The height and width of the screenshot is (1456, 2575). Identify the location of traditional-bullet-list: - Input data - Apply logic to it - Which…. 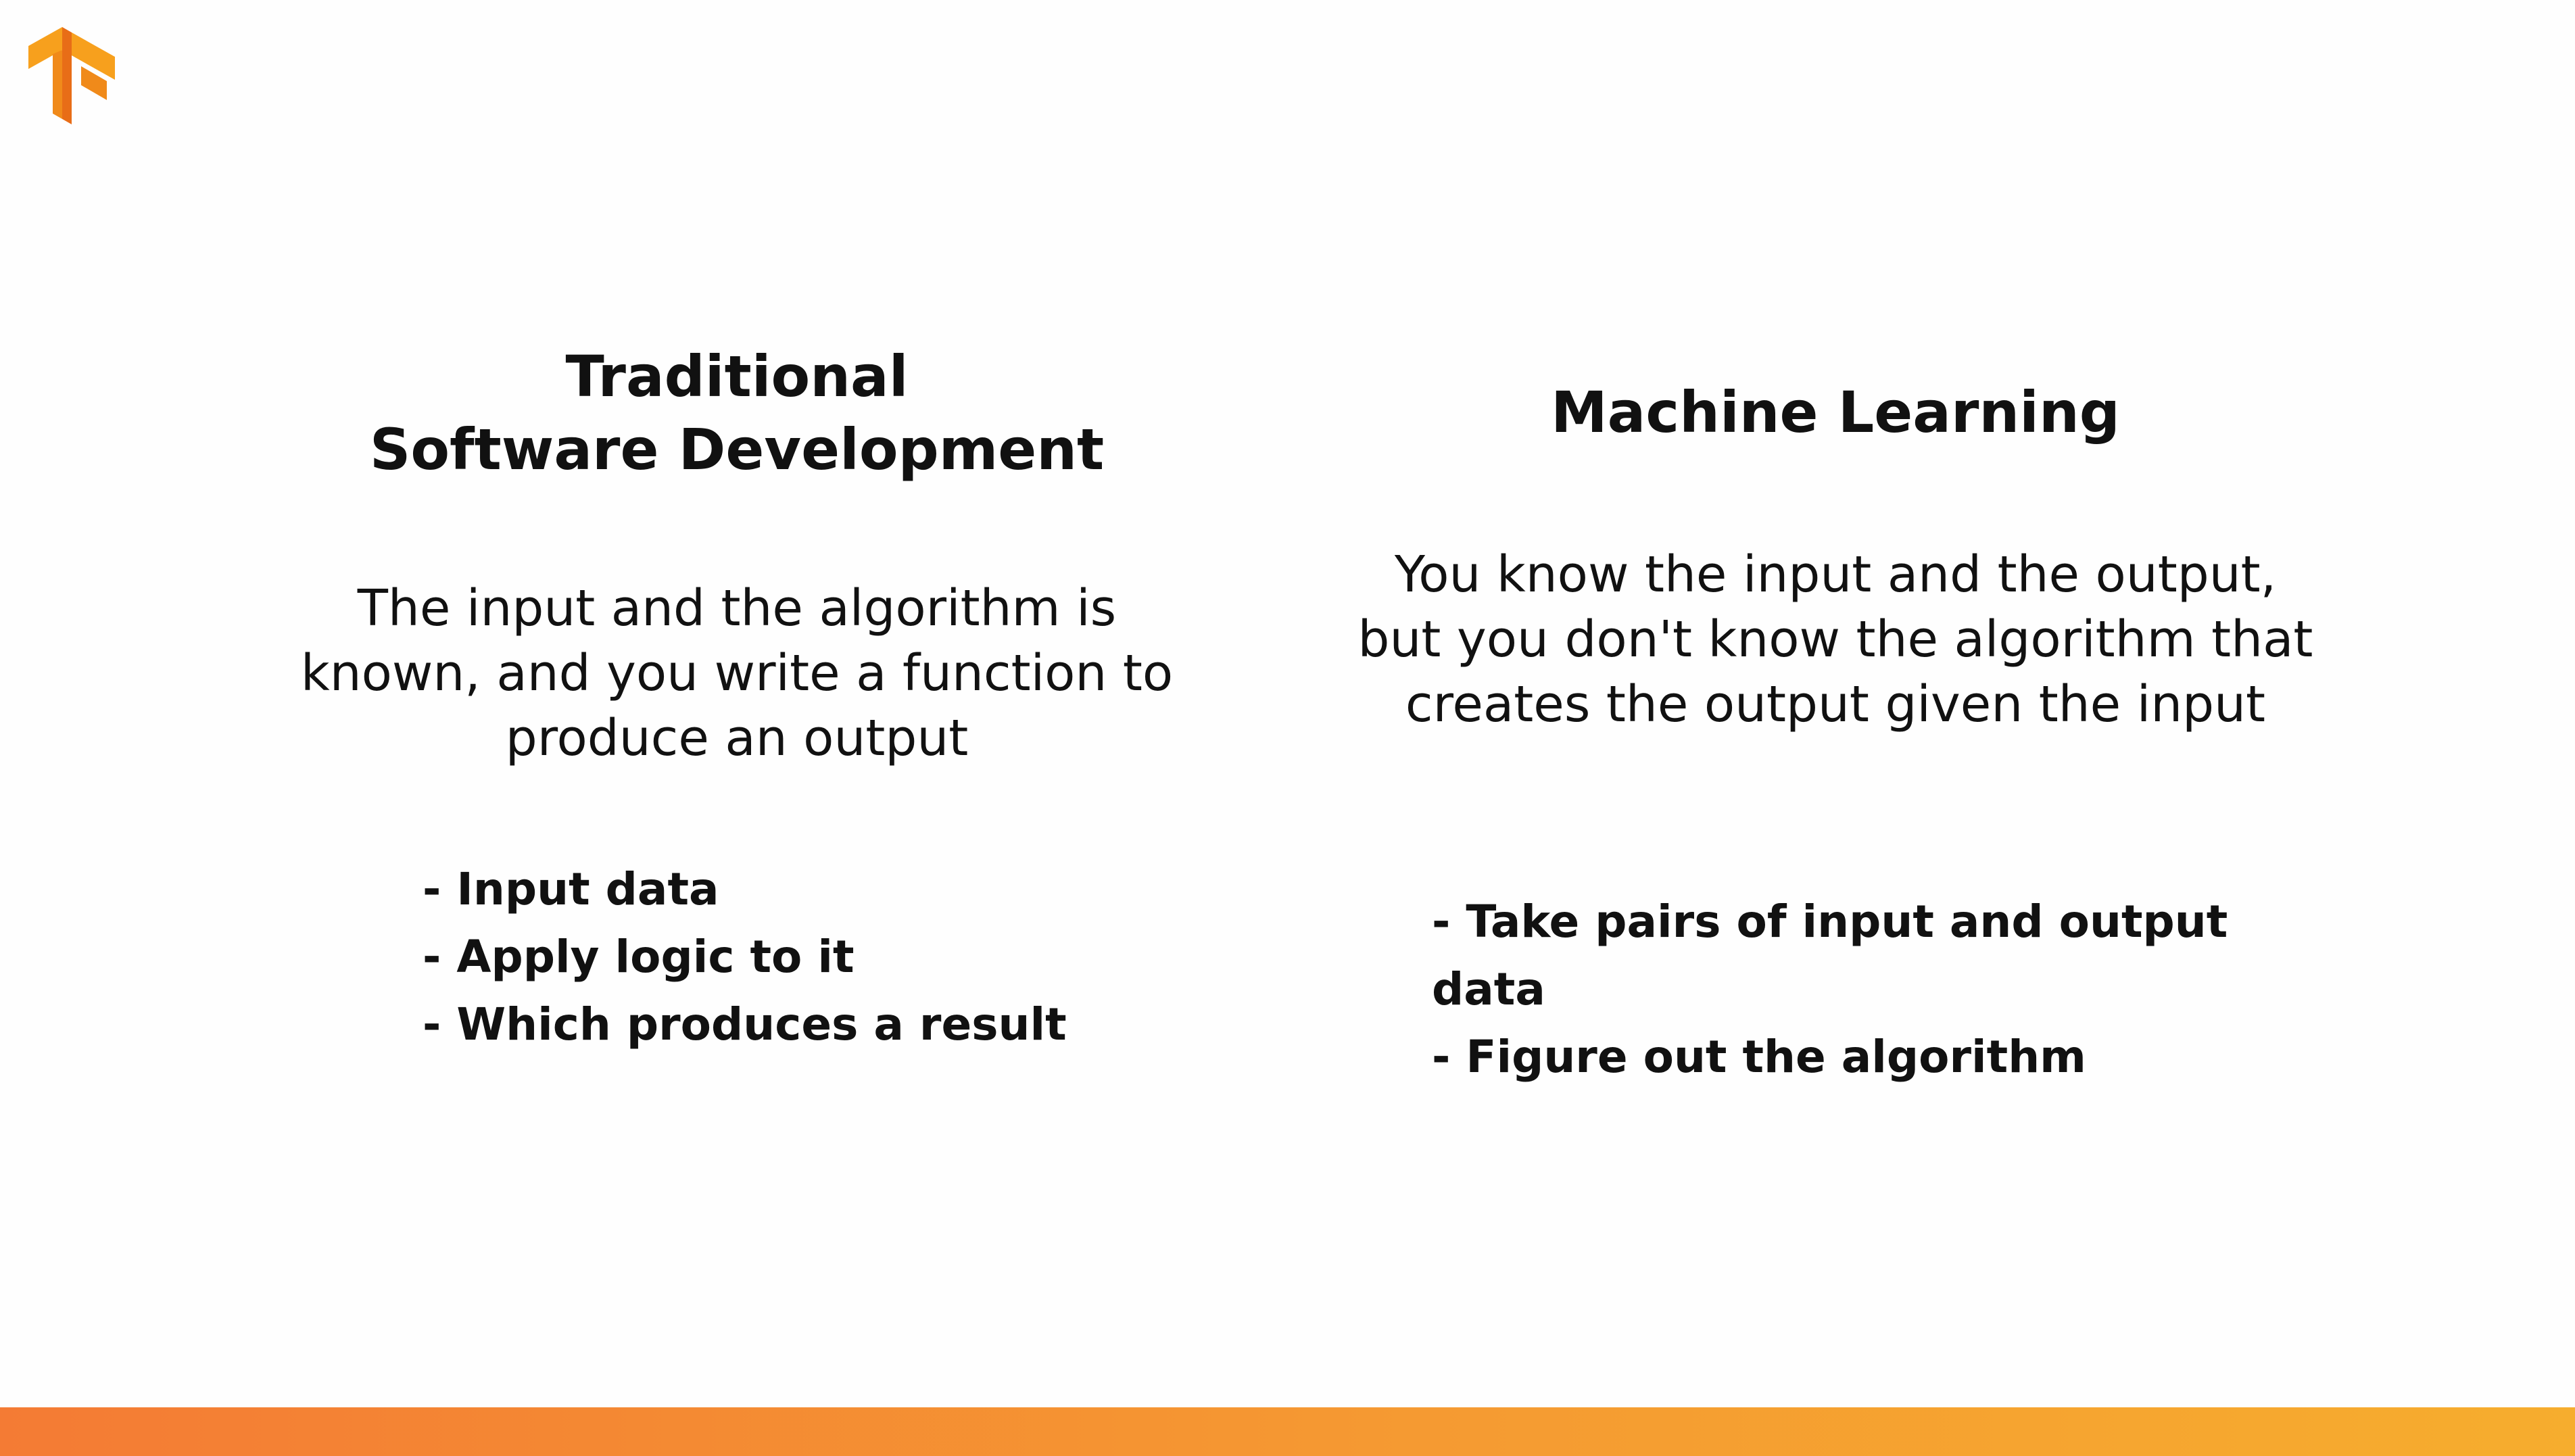
(745, 957).